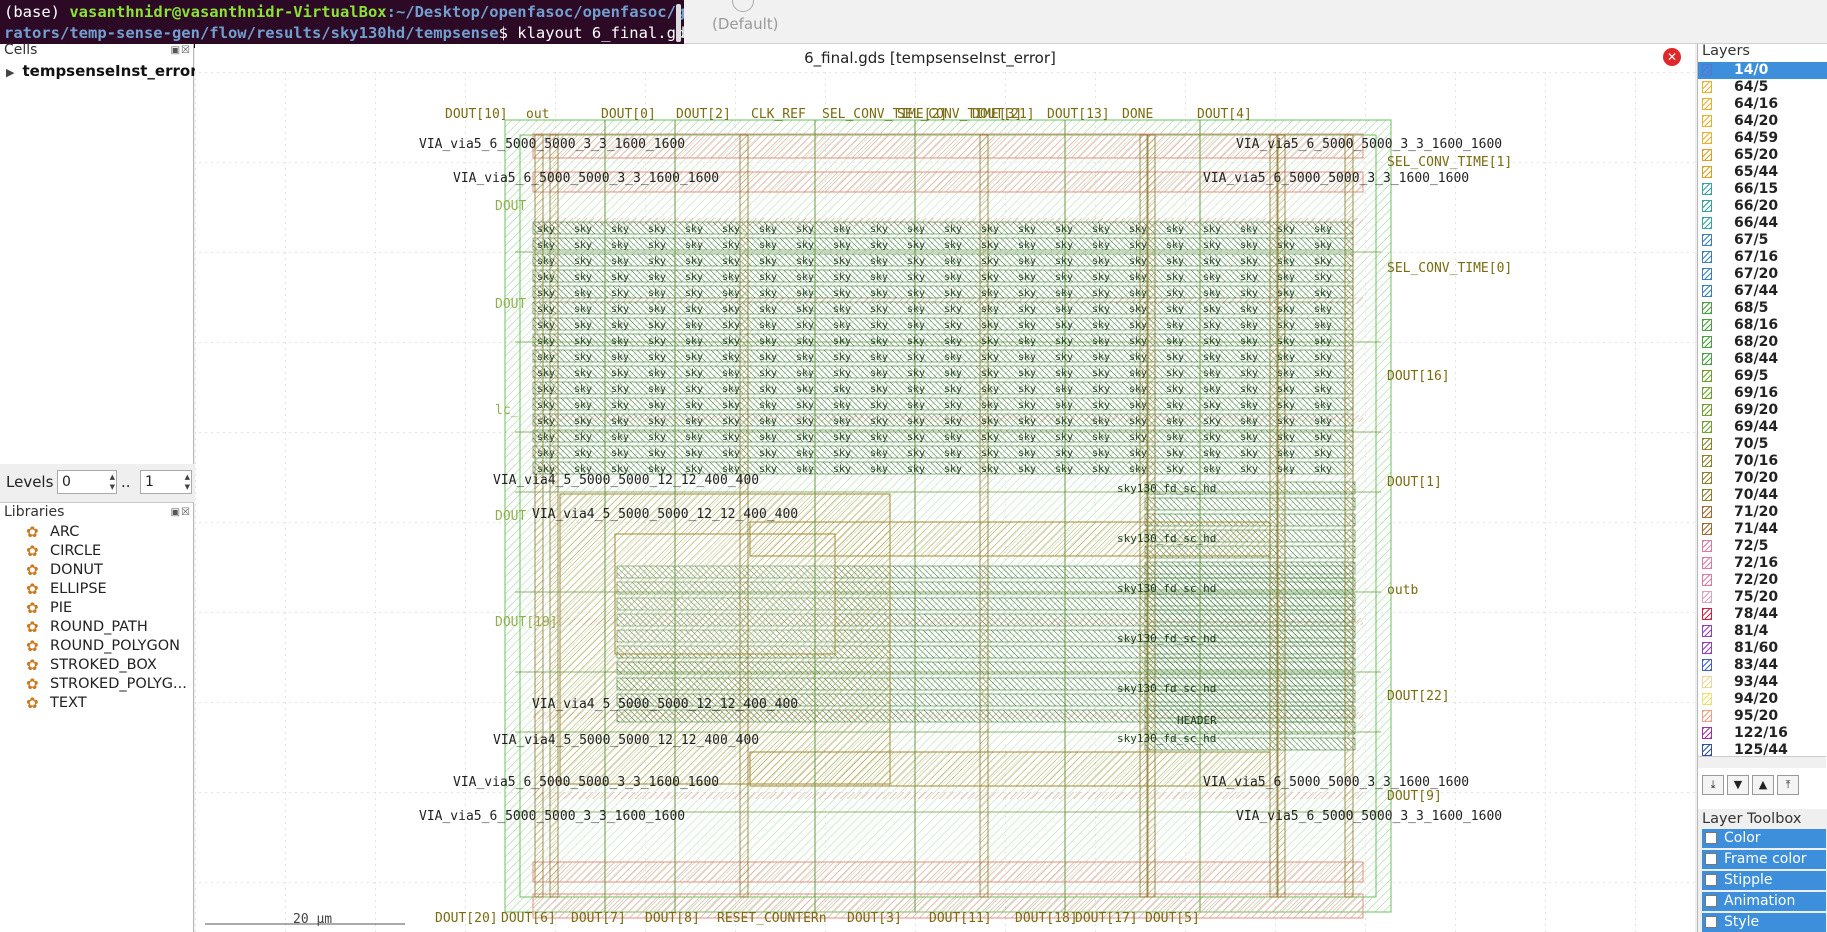  Describe the element at coordinates (1762, 308) in the screenshot. I see `layer-item: 68/5` at that location.